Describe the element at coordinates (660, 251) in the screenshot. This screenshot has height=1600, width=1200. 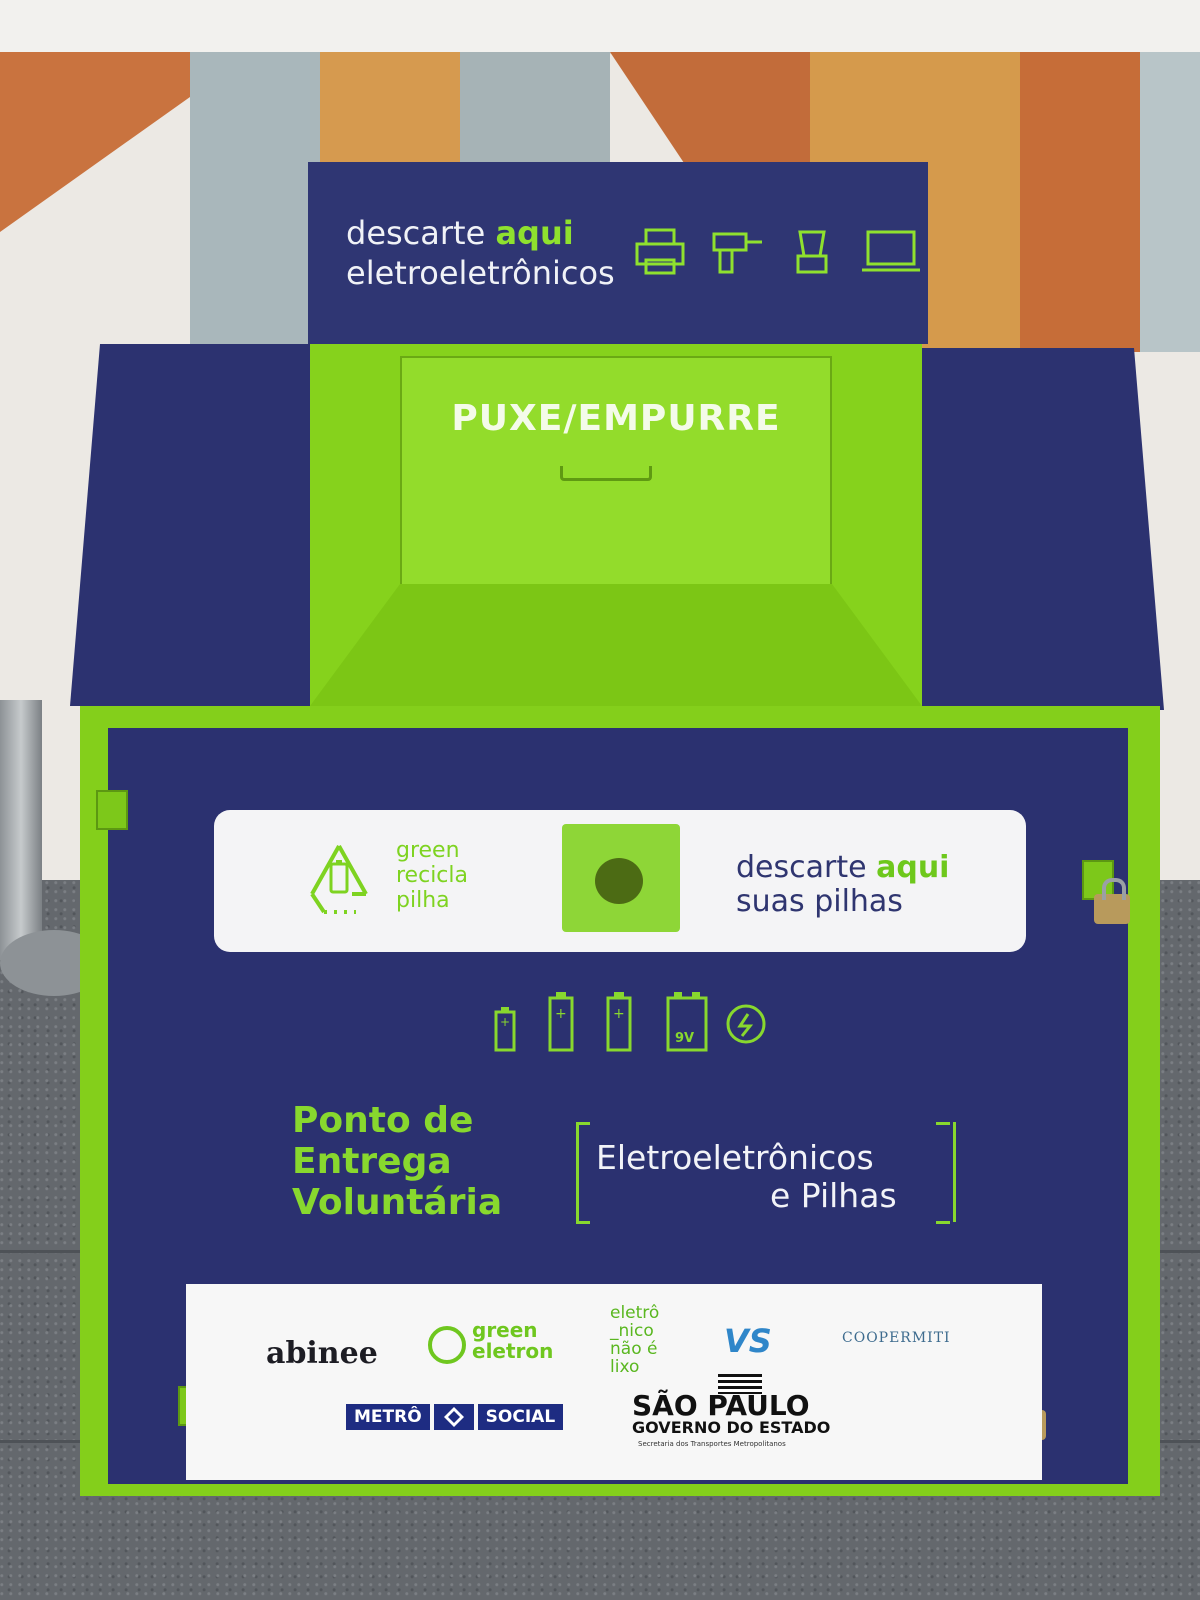
I see `printer-icon` at that location.